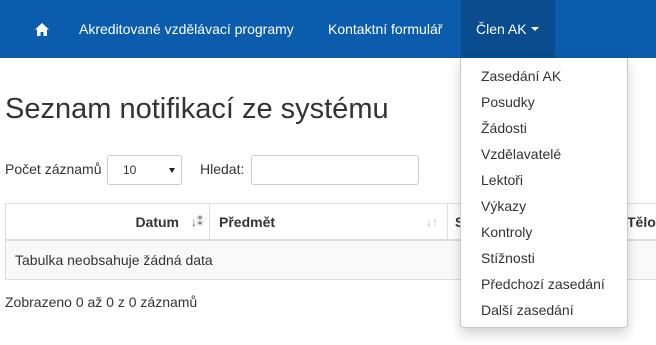 Image resolution: width=656 pixels, height=345 pixels. I want to click on nav-member-dropdown-toggle: Člen AK, so click(508, 29).